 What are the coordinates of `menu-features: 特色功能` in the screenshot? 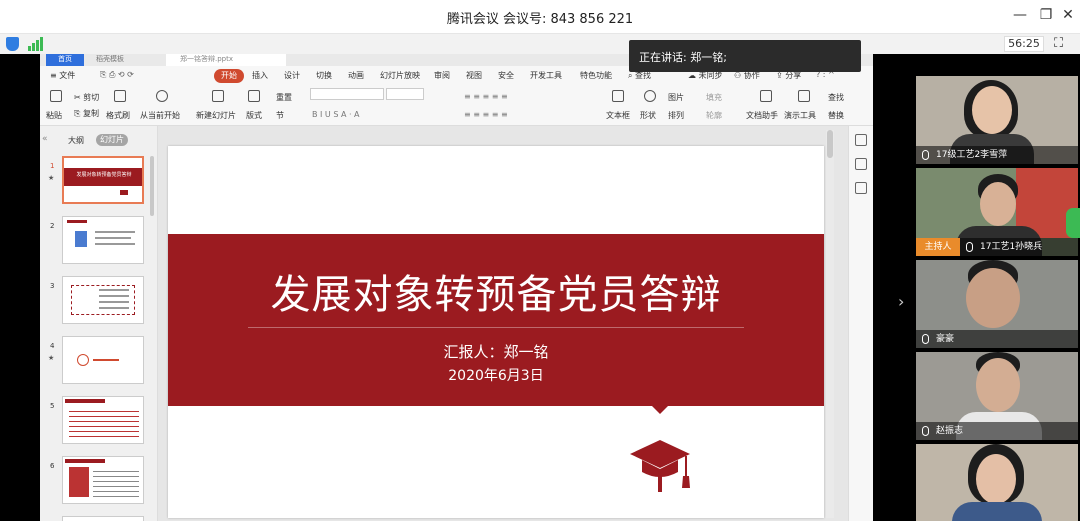 It's located at (596, 75).